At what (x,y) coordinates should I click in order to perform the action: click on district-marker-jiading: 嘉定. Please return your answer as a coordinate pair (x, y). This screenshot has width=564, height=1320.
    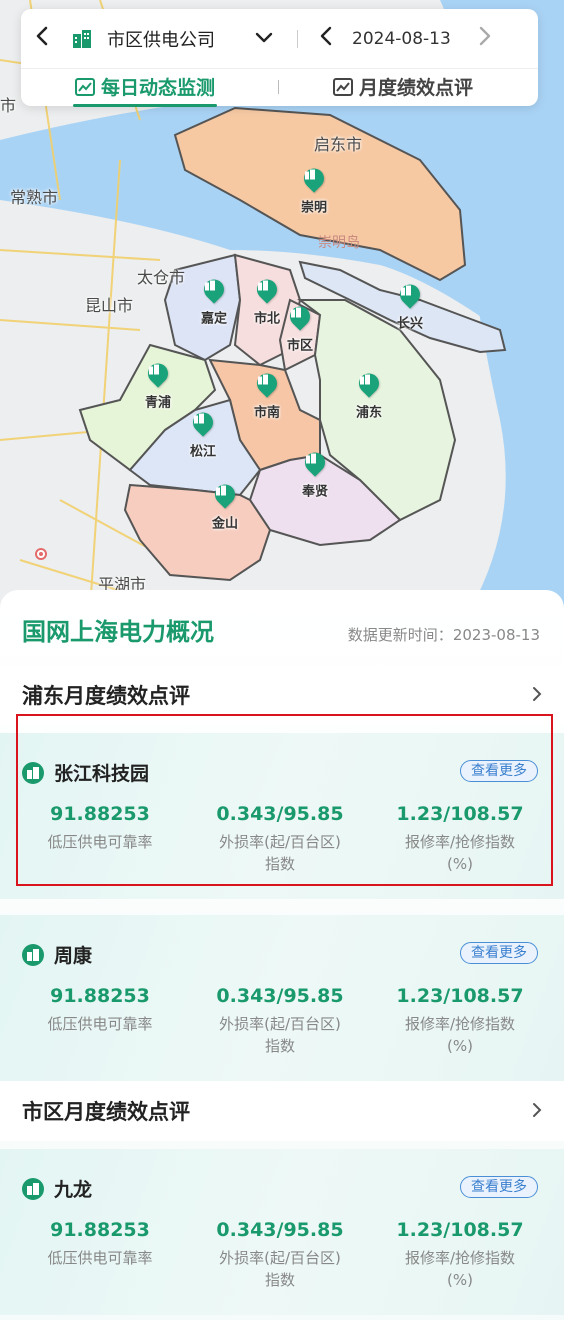
    Looking at the image, I should click on (214, 301).